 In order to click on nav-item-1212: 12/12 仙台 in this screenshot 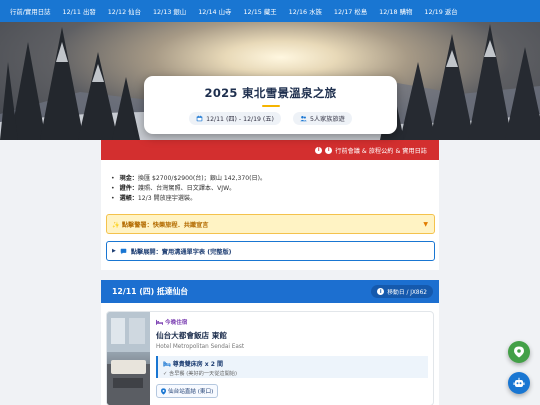, I will do `click(124, 11)`.